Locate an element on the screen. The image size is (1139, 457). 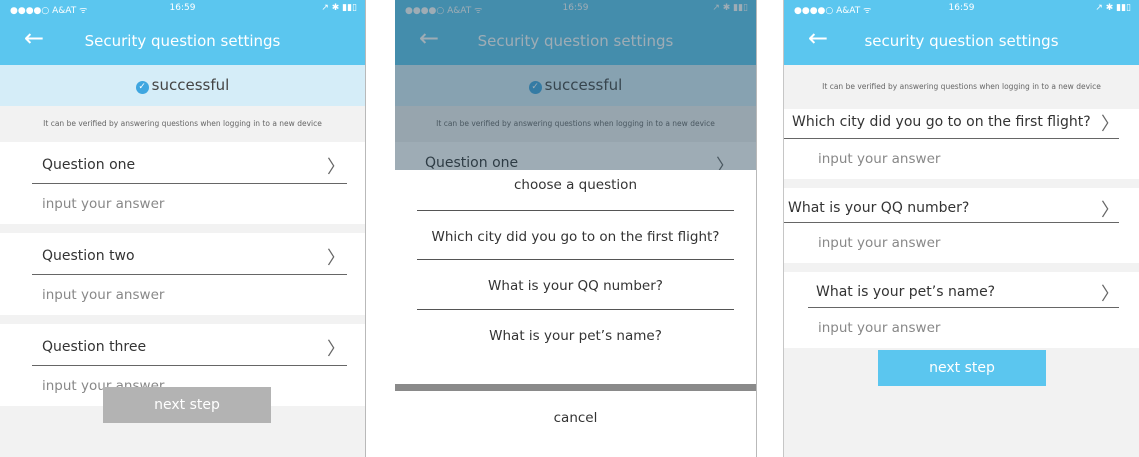
question-label: What is your QQ number? is located at coordinates (879, 208).